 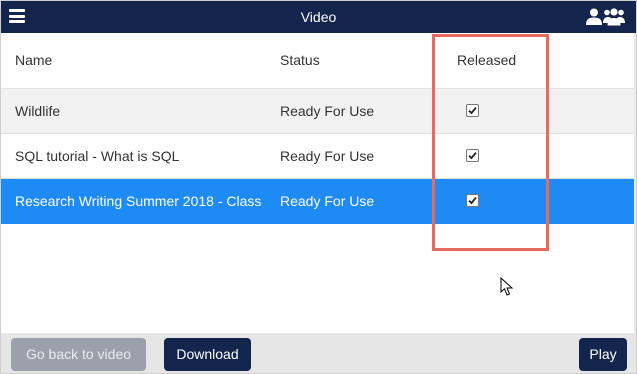 I want to click on row-name: SQL tutorial - What is SQL, so click(x=97, y=156).